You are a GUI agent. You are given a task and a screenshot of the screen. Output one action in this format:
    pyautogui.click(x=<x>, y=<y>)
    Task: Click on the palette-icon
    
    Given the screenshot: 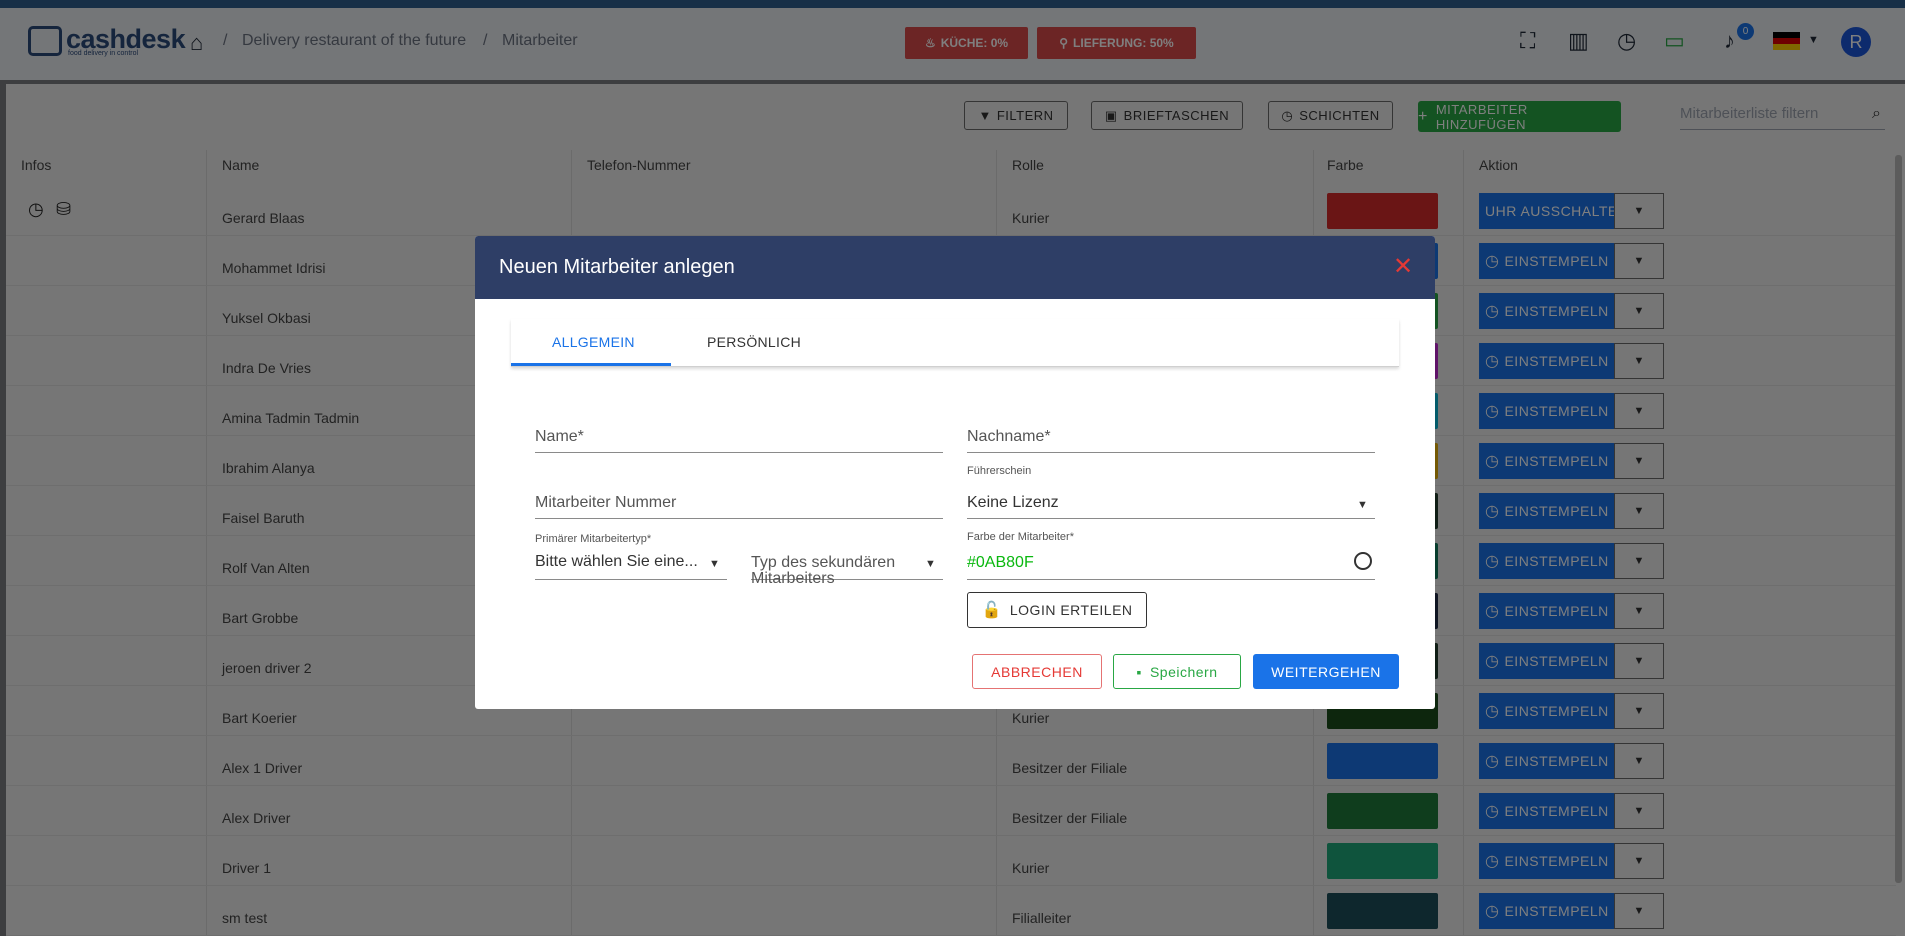 What is the action you would take?
    pyautogui.click(x=1363, y=561)
    